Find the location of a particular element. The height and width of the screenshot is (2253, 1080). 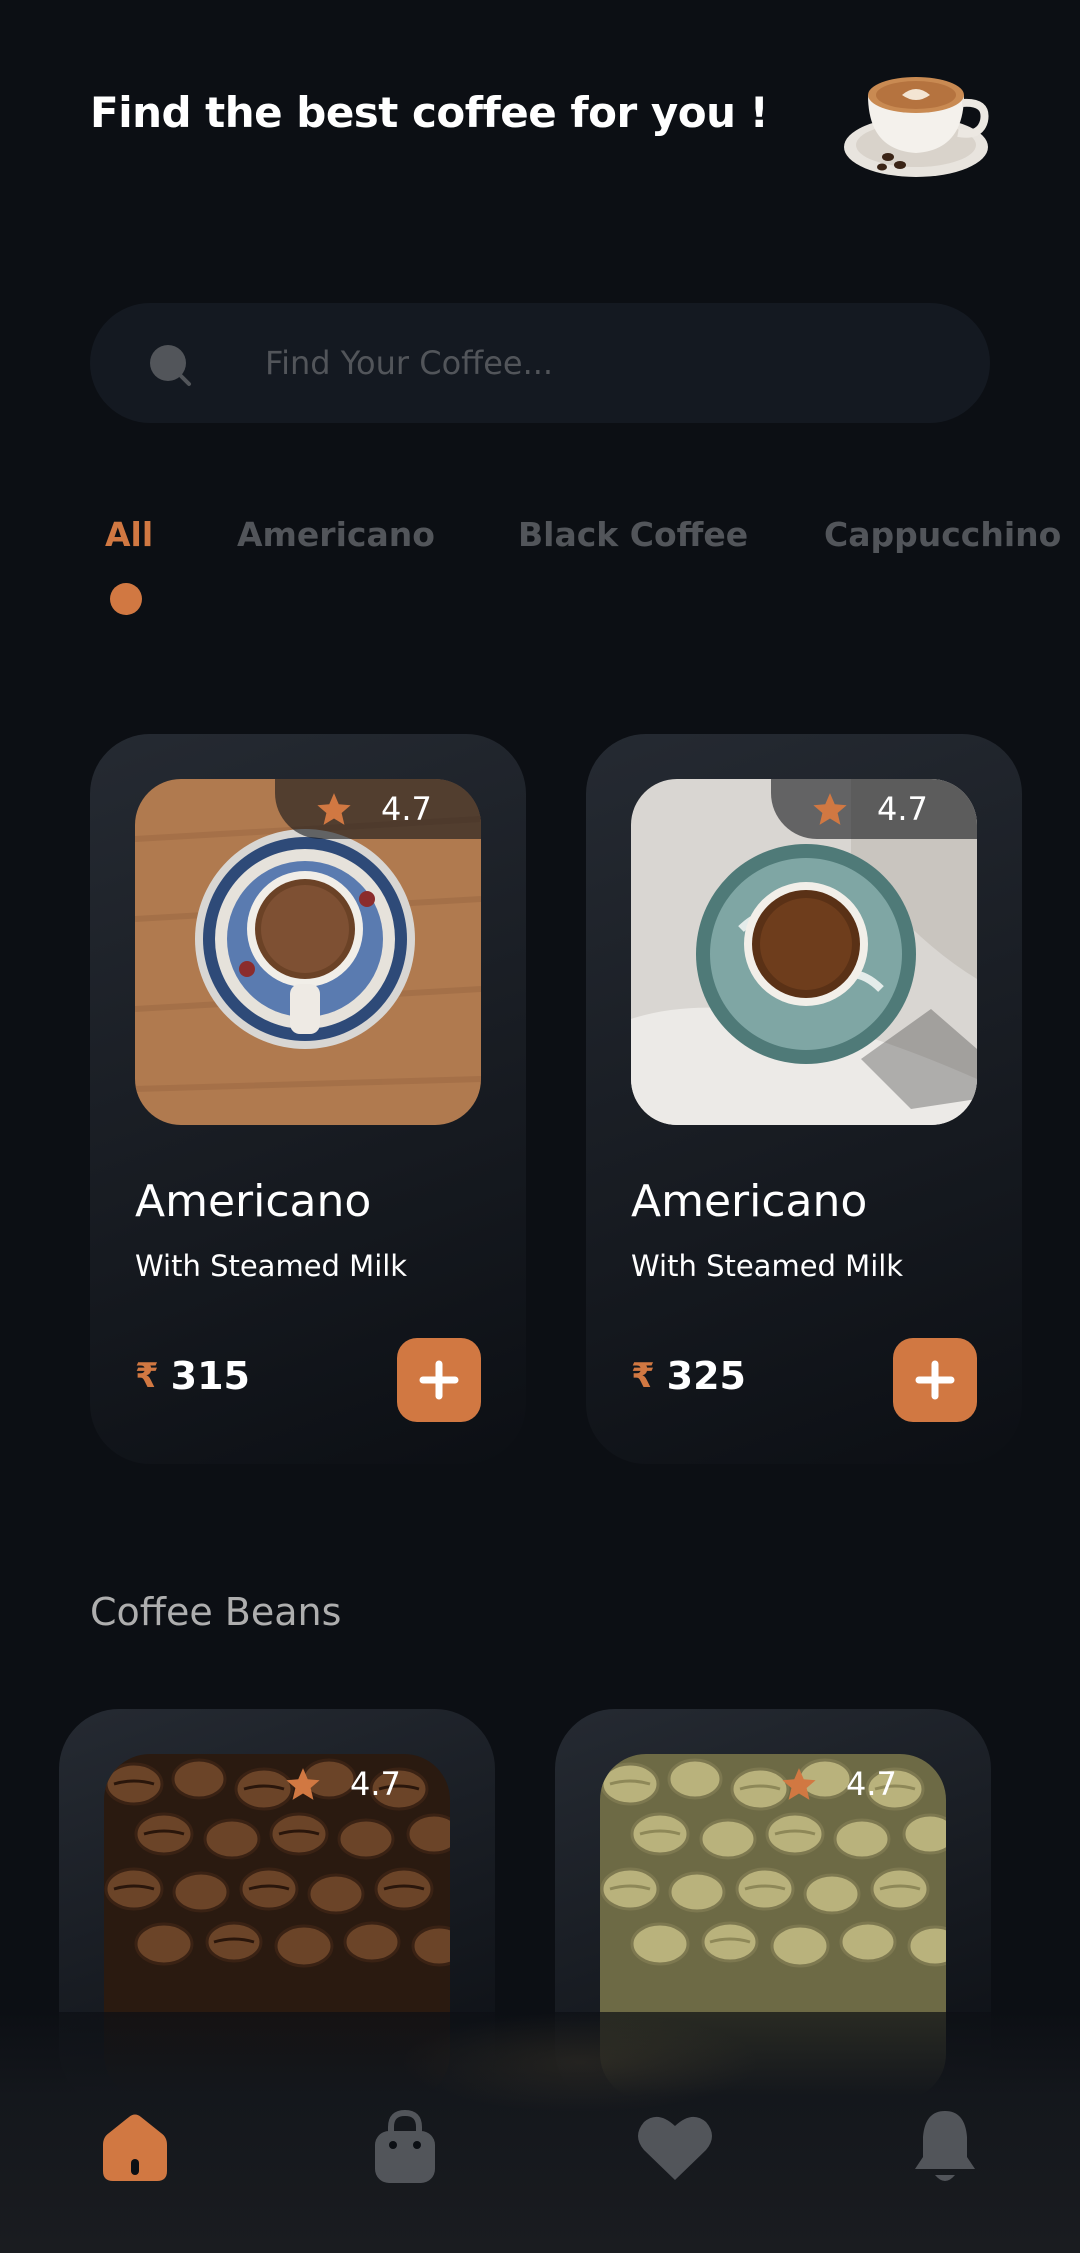

bag-icon is located at coordinates (405, 2146).